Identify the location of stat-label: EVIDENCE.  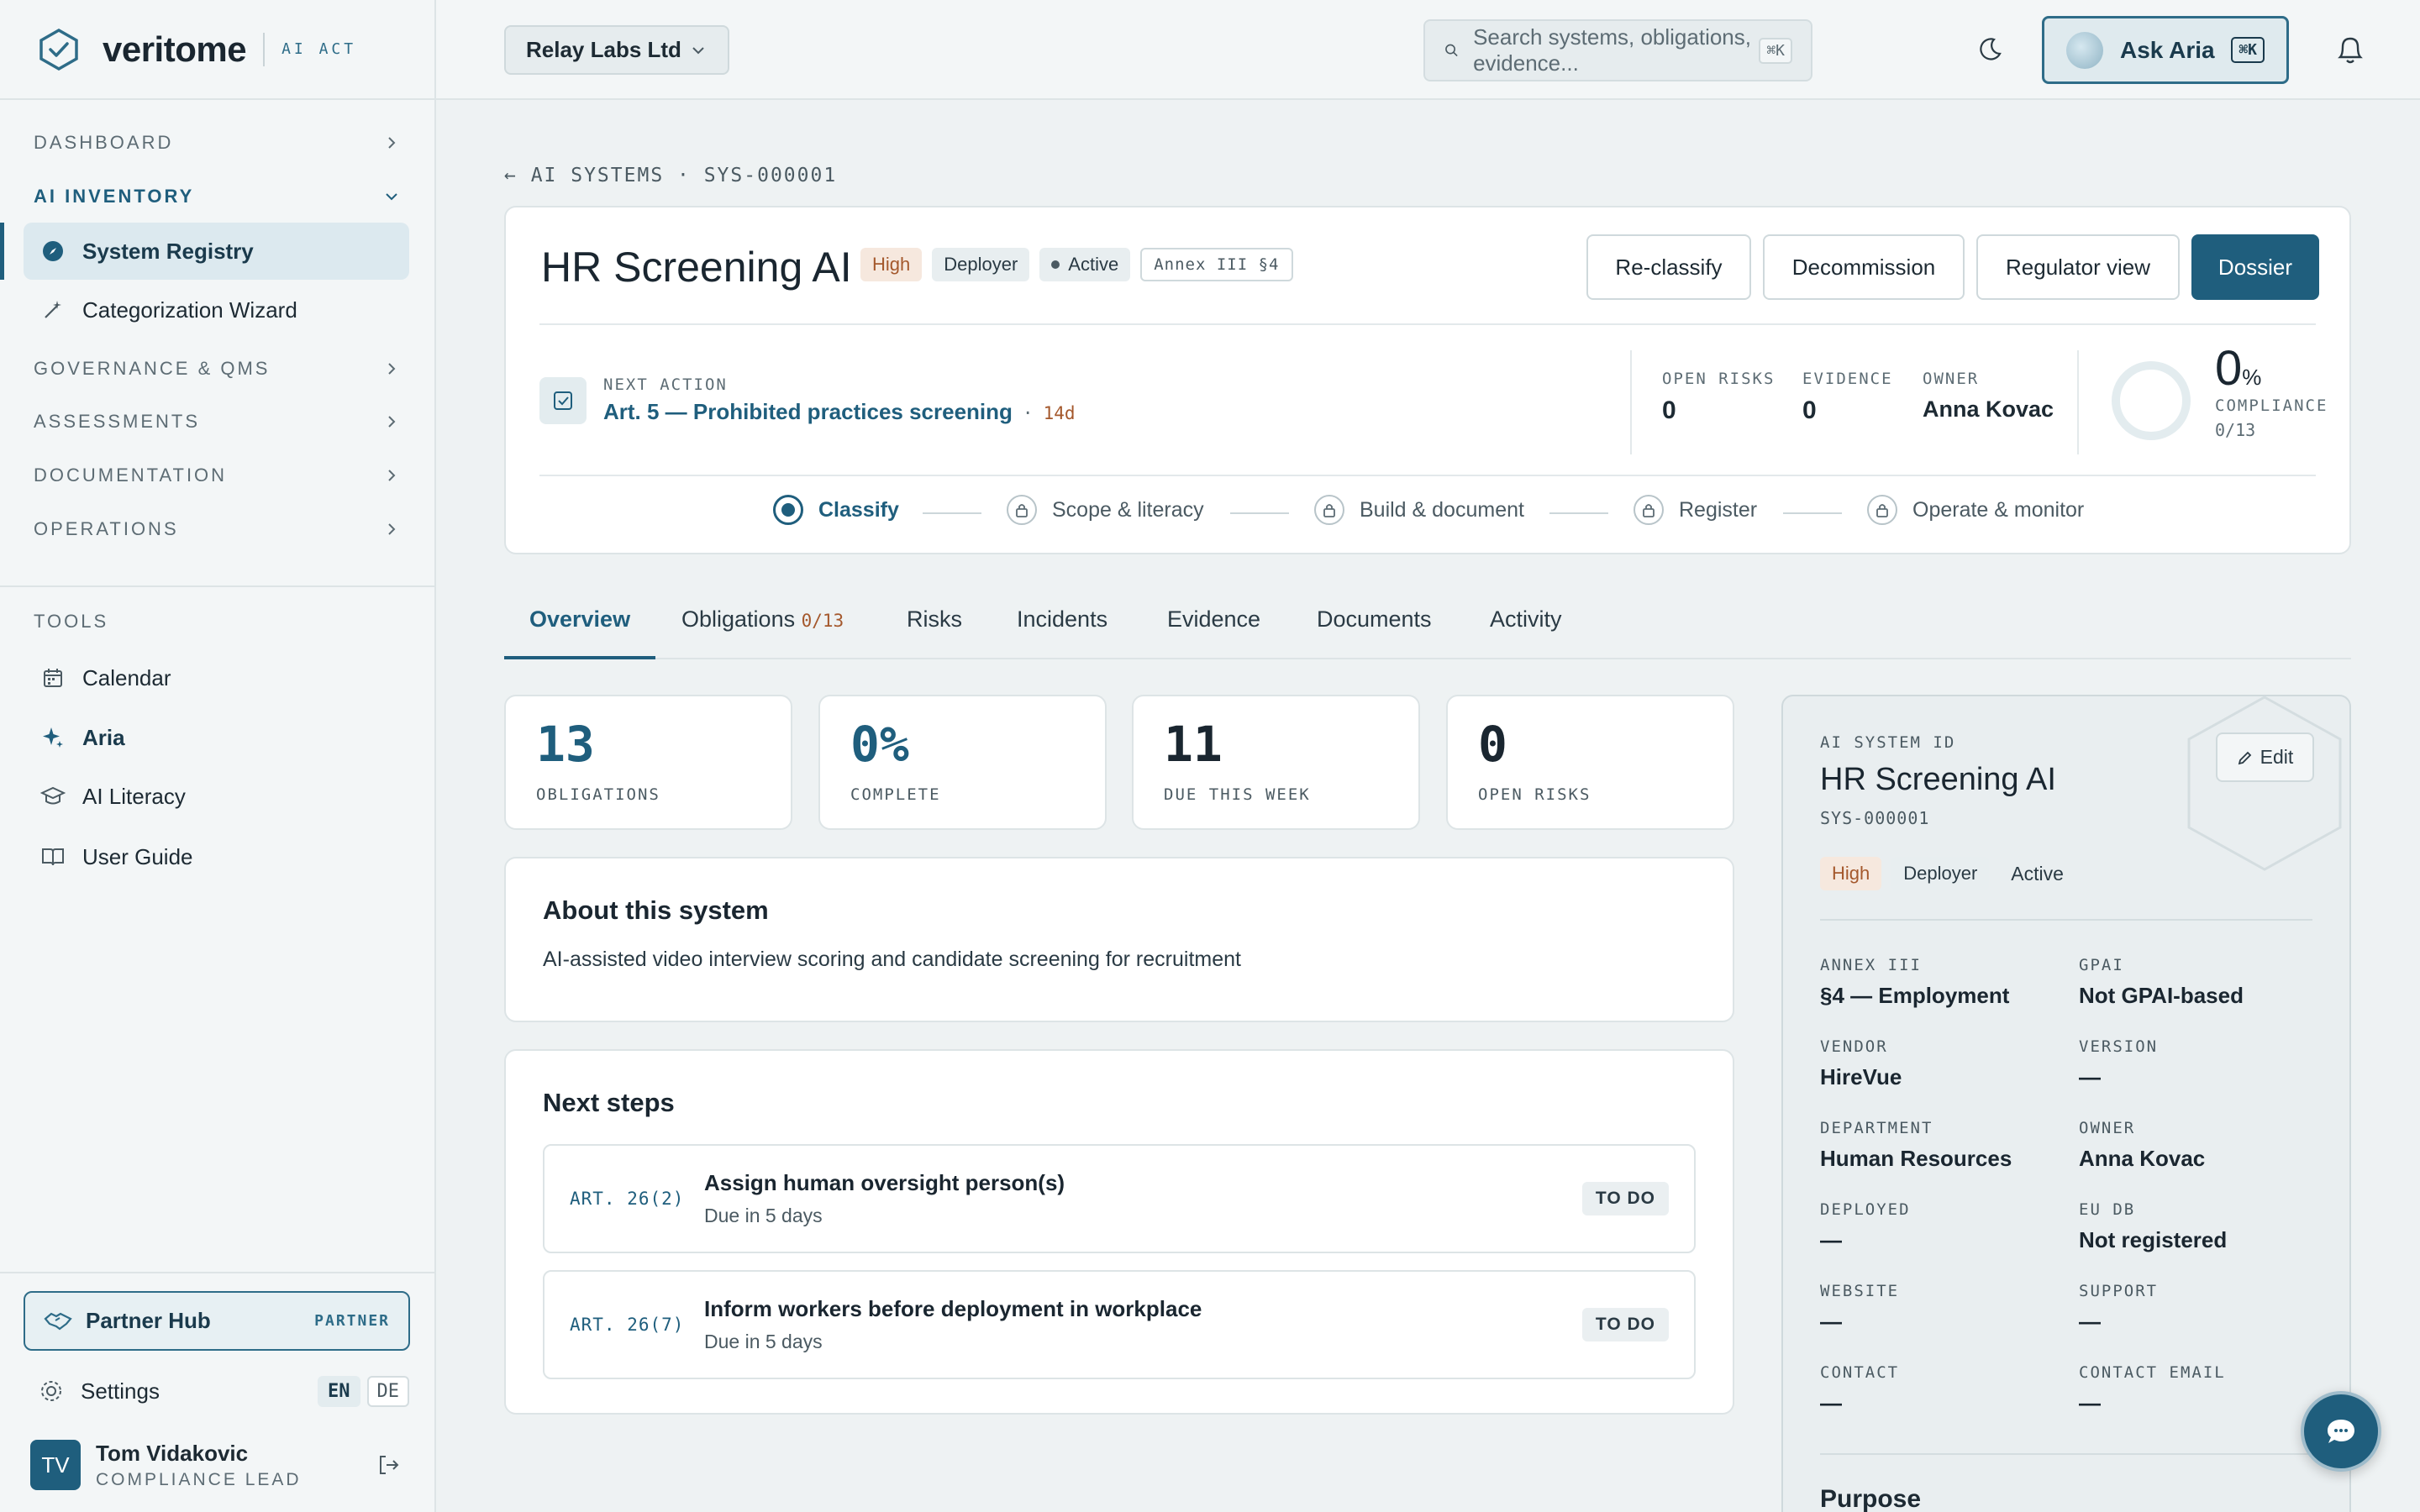
(1848, 379).